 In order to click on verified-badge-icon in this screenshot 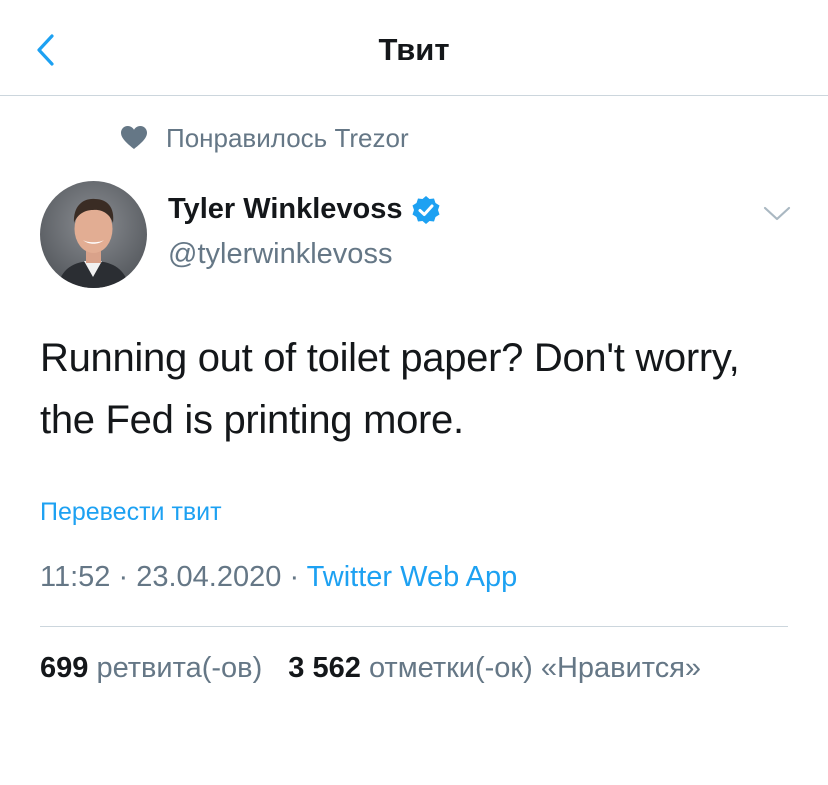, I will do `click(426, 209)`.